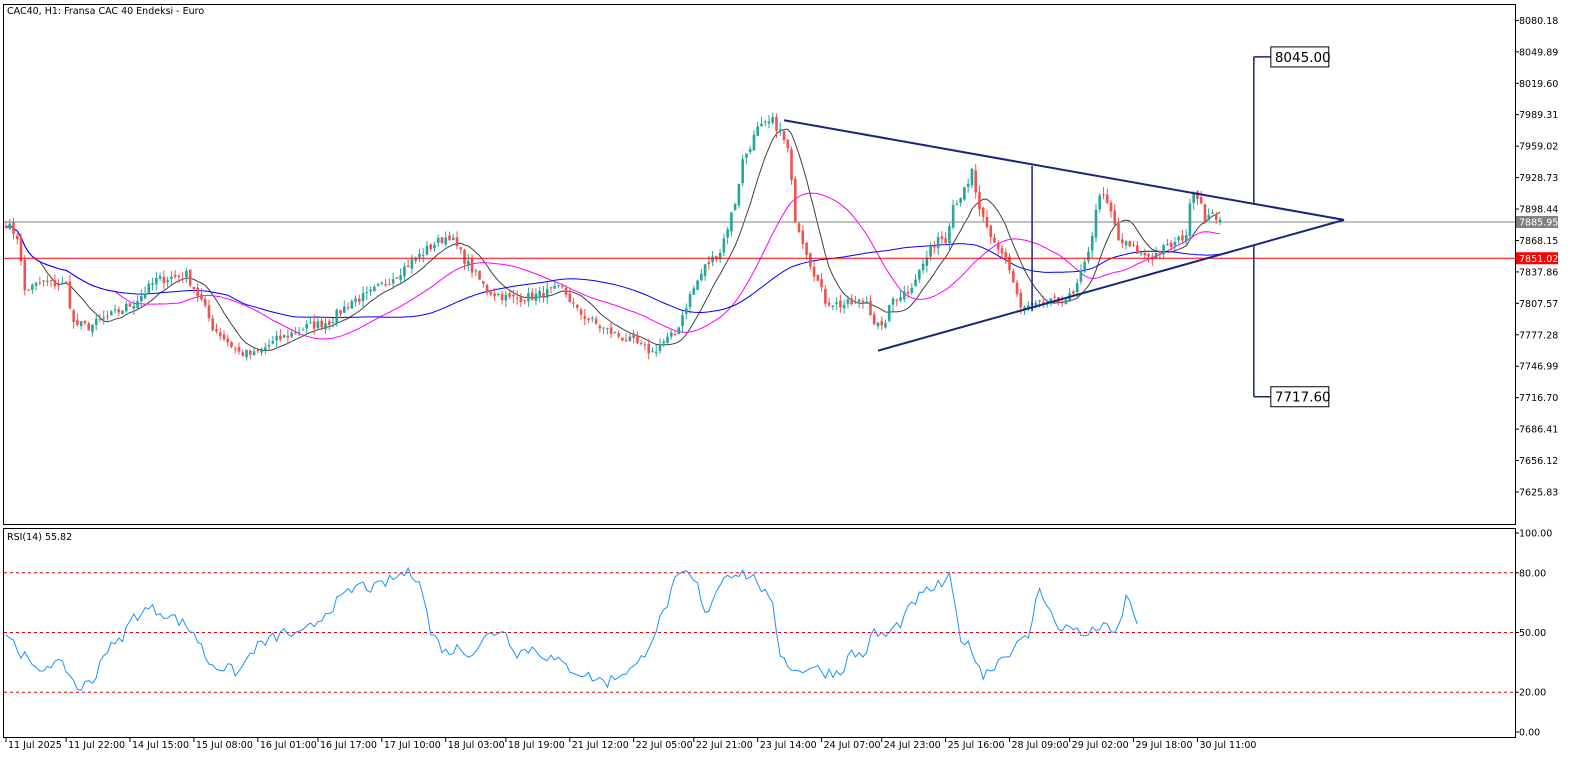 This screenshot has height=768, width=1585. What do you see at coordinates (724, 745) in the screenshot?
I see `x-tick-label: 22 Jul 21:00` at bounding box center [724, 745].